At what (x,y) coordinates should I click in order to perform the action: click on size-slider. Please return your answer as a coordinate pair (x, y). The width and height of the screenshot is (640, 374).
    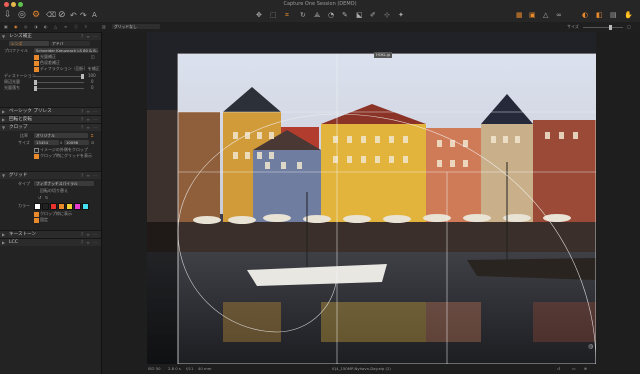
    Looking at the image, I should click on (603, 27).